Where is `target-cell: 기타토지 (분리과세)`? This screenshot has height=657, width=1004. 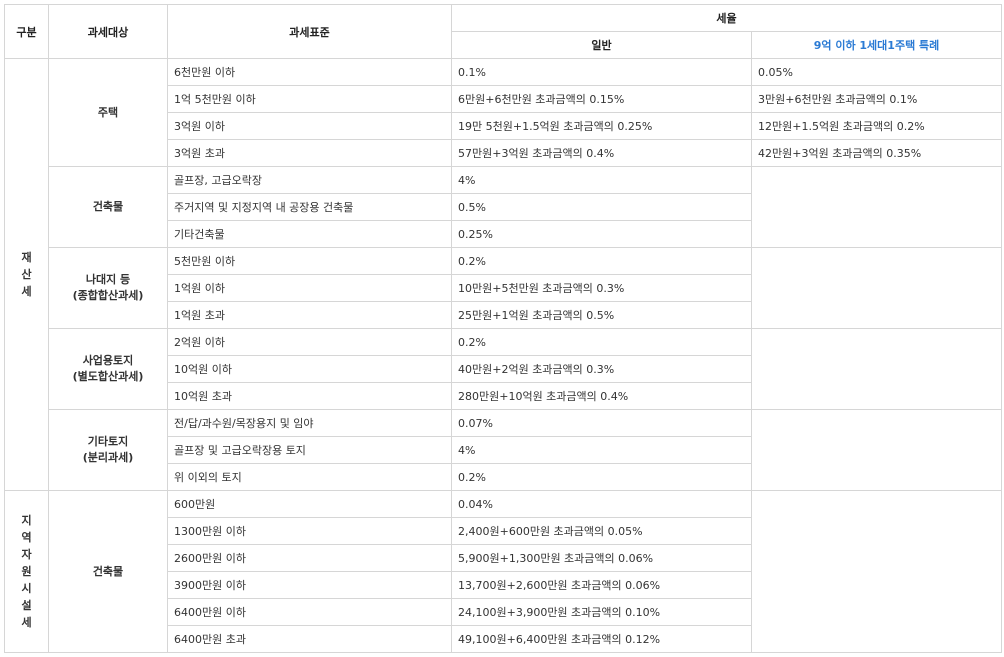 target-cell: 기타토지 (분리과세) is located at coordinates (108, 450).